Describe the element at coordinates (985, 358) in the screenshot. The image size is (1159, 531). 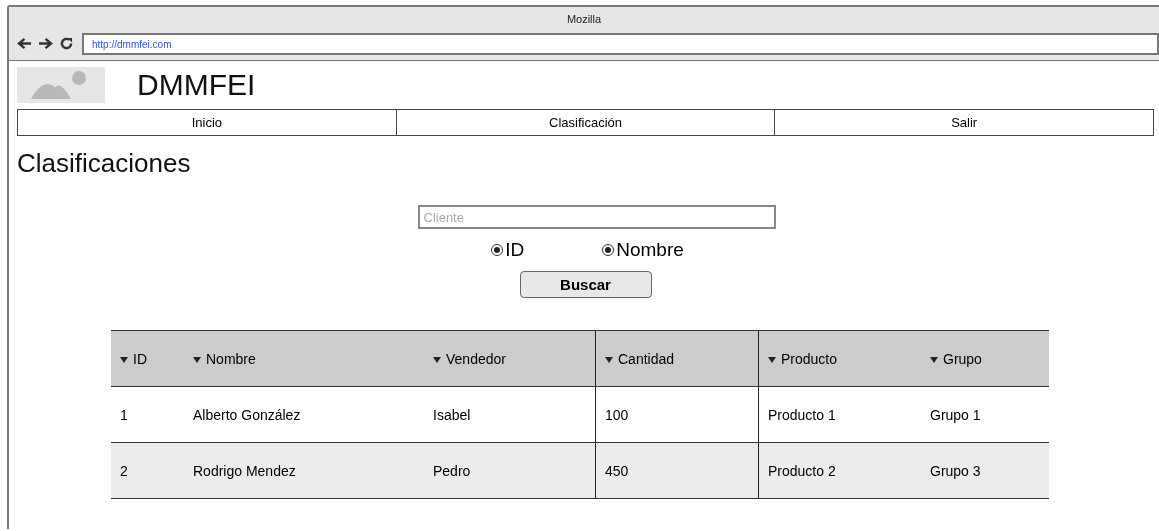
I see `column-header: Grupo` at that location.